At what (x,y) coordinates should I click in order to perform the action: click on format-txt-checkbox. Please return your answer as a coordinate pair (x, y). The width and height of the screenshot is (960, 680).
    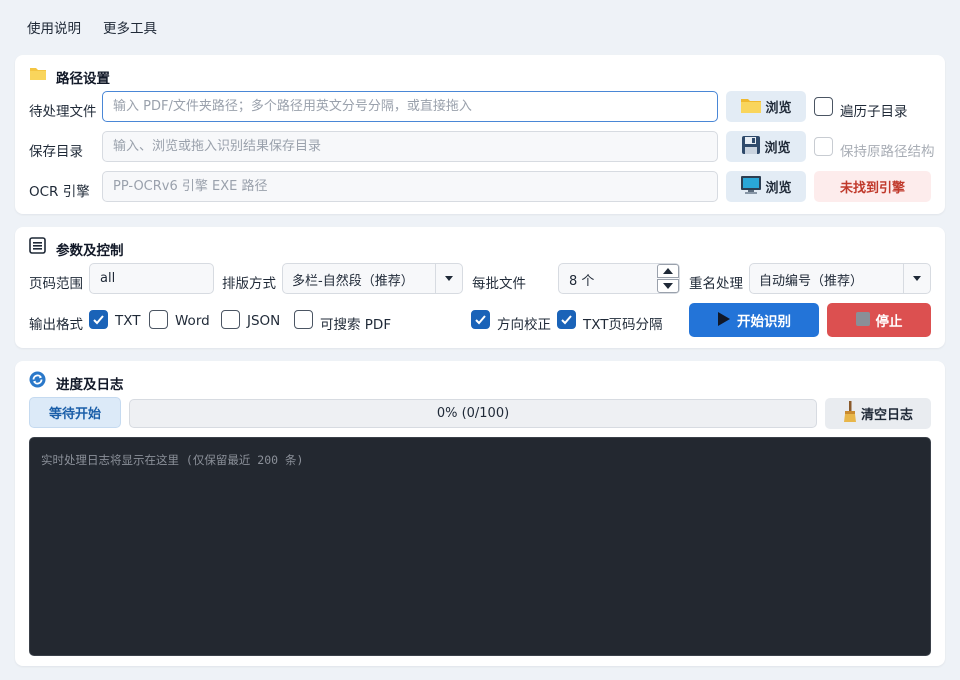
    Looking at the image, I should click on (98, 319).